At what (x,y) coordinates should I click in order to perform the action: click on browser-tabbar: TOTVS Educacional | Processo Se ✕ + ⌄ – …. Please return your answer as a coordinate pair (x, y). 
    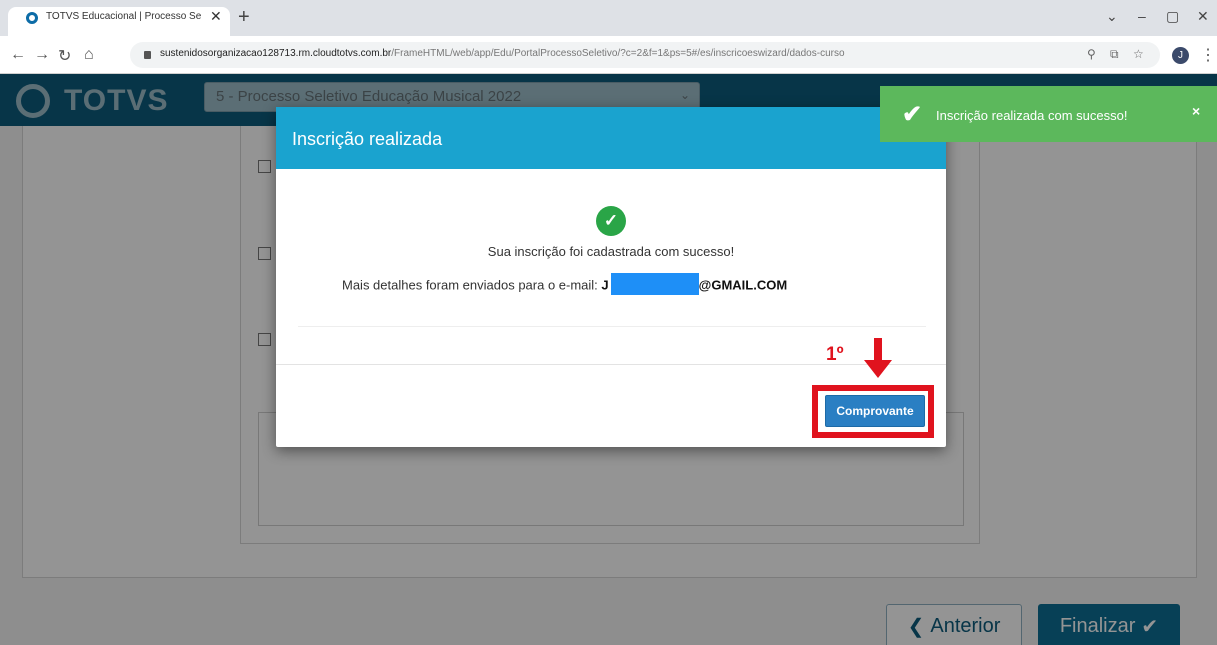
    Looking at the image, I should click on (608, 18).